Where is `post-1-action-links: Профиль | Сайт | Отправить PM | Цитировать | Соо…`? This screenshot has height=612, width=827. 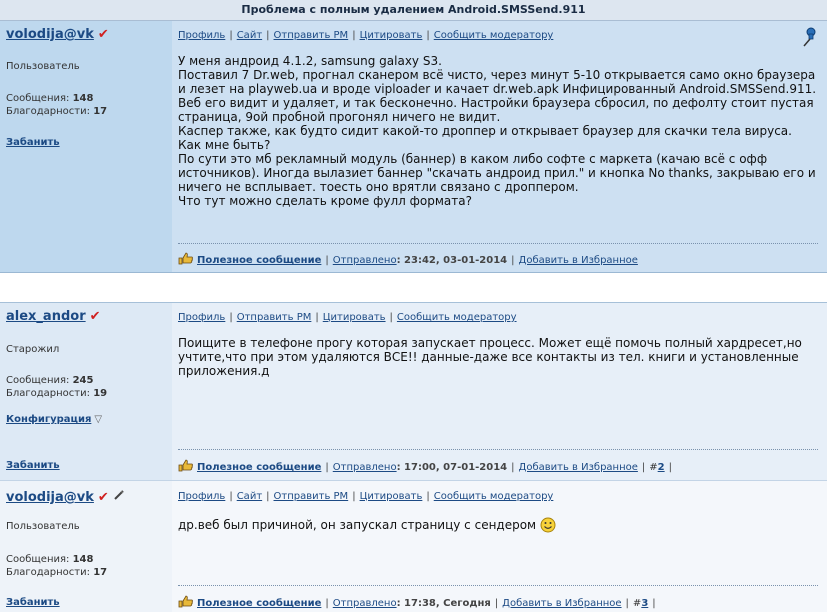 post-1-action-links: Профиль | Сайт | Отправить PM | Цитировать | Соо… is located at coordinates (366, 35).